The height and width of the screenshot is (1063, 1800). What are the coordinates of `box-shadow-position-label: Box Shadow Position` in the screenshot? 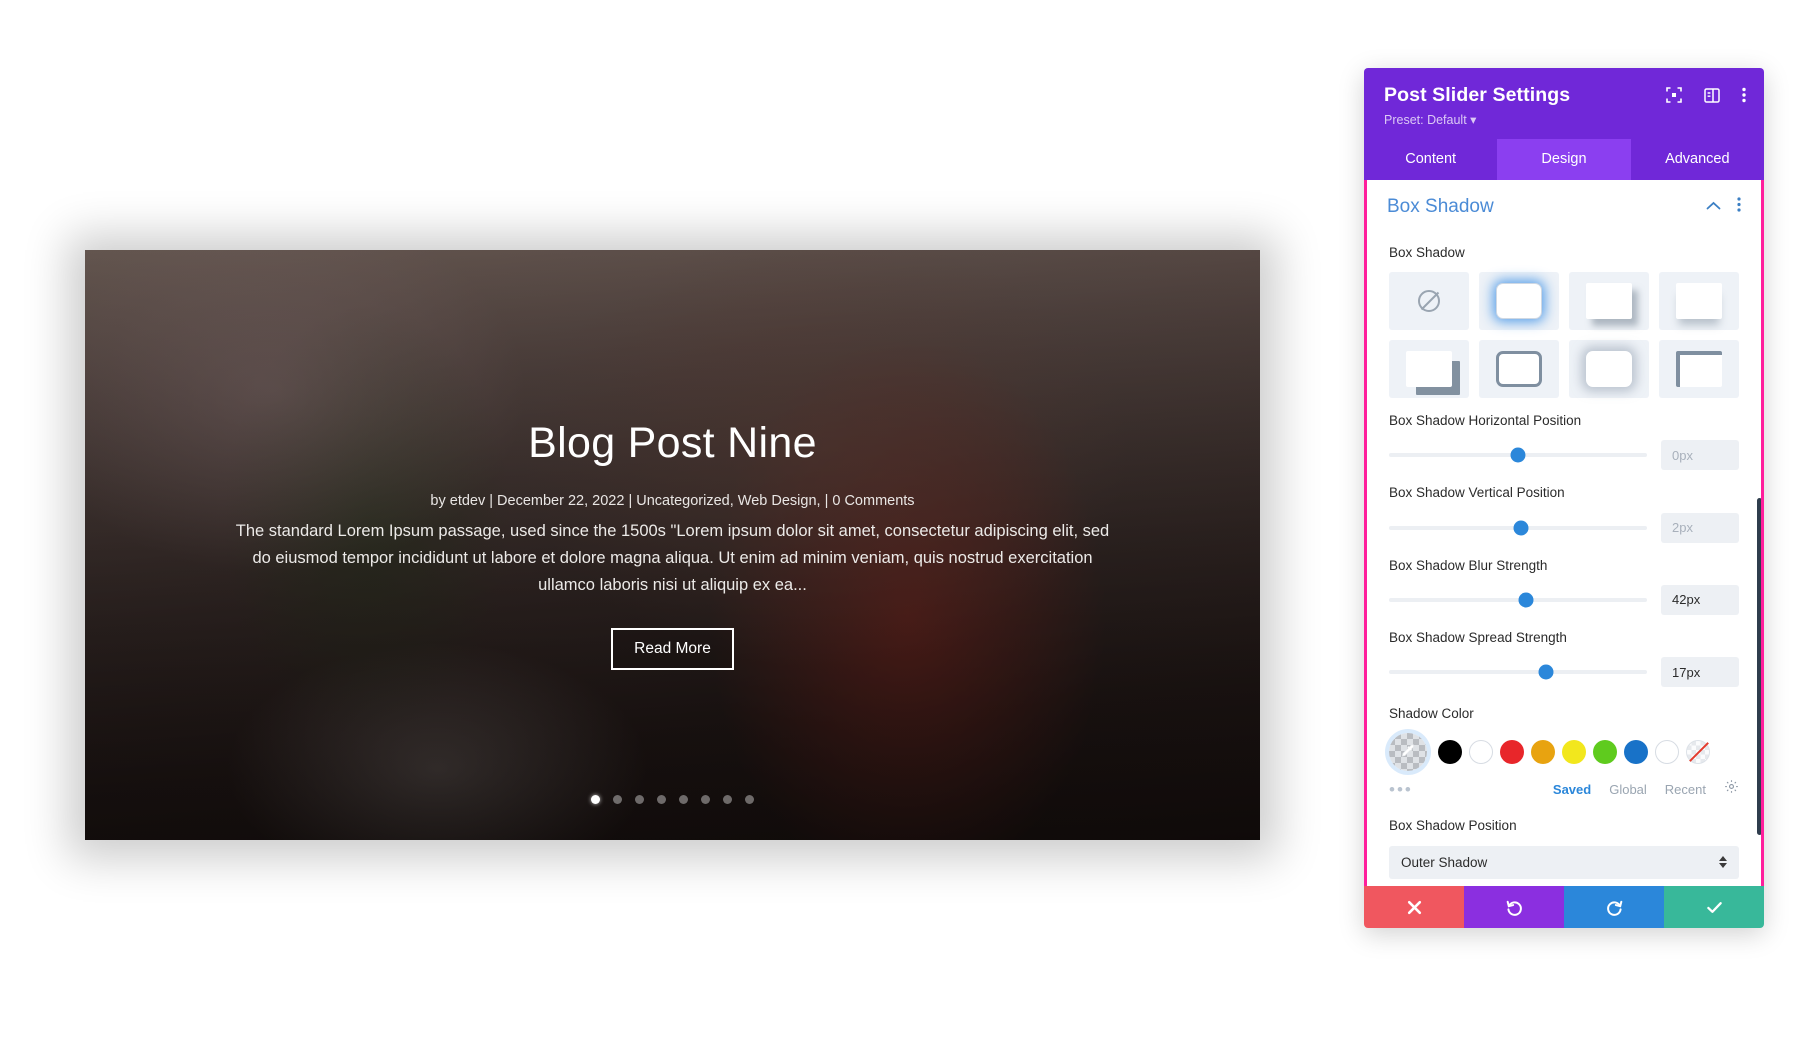 It's located at (1453, 826).